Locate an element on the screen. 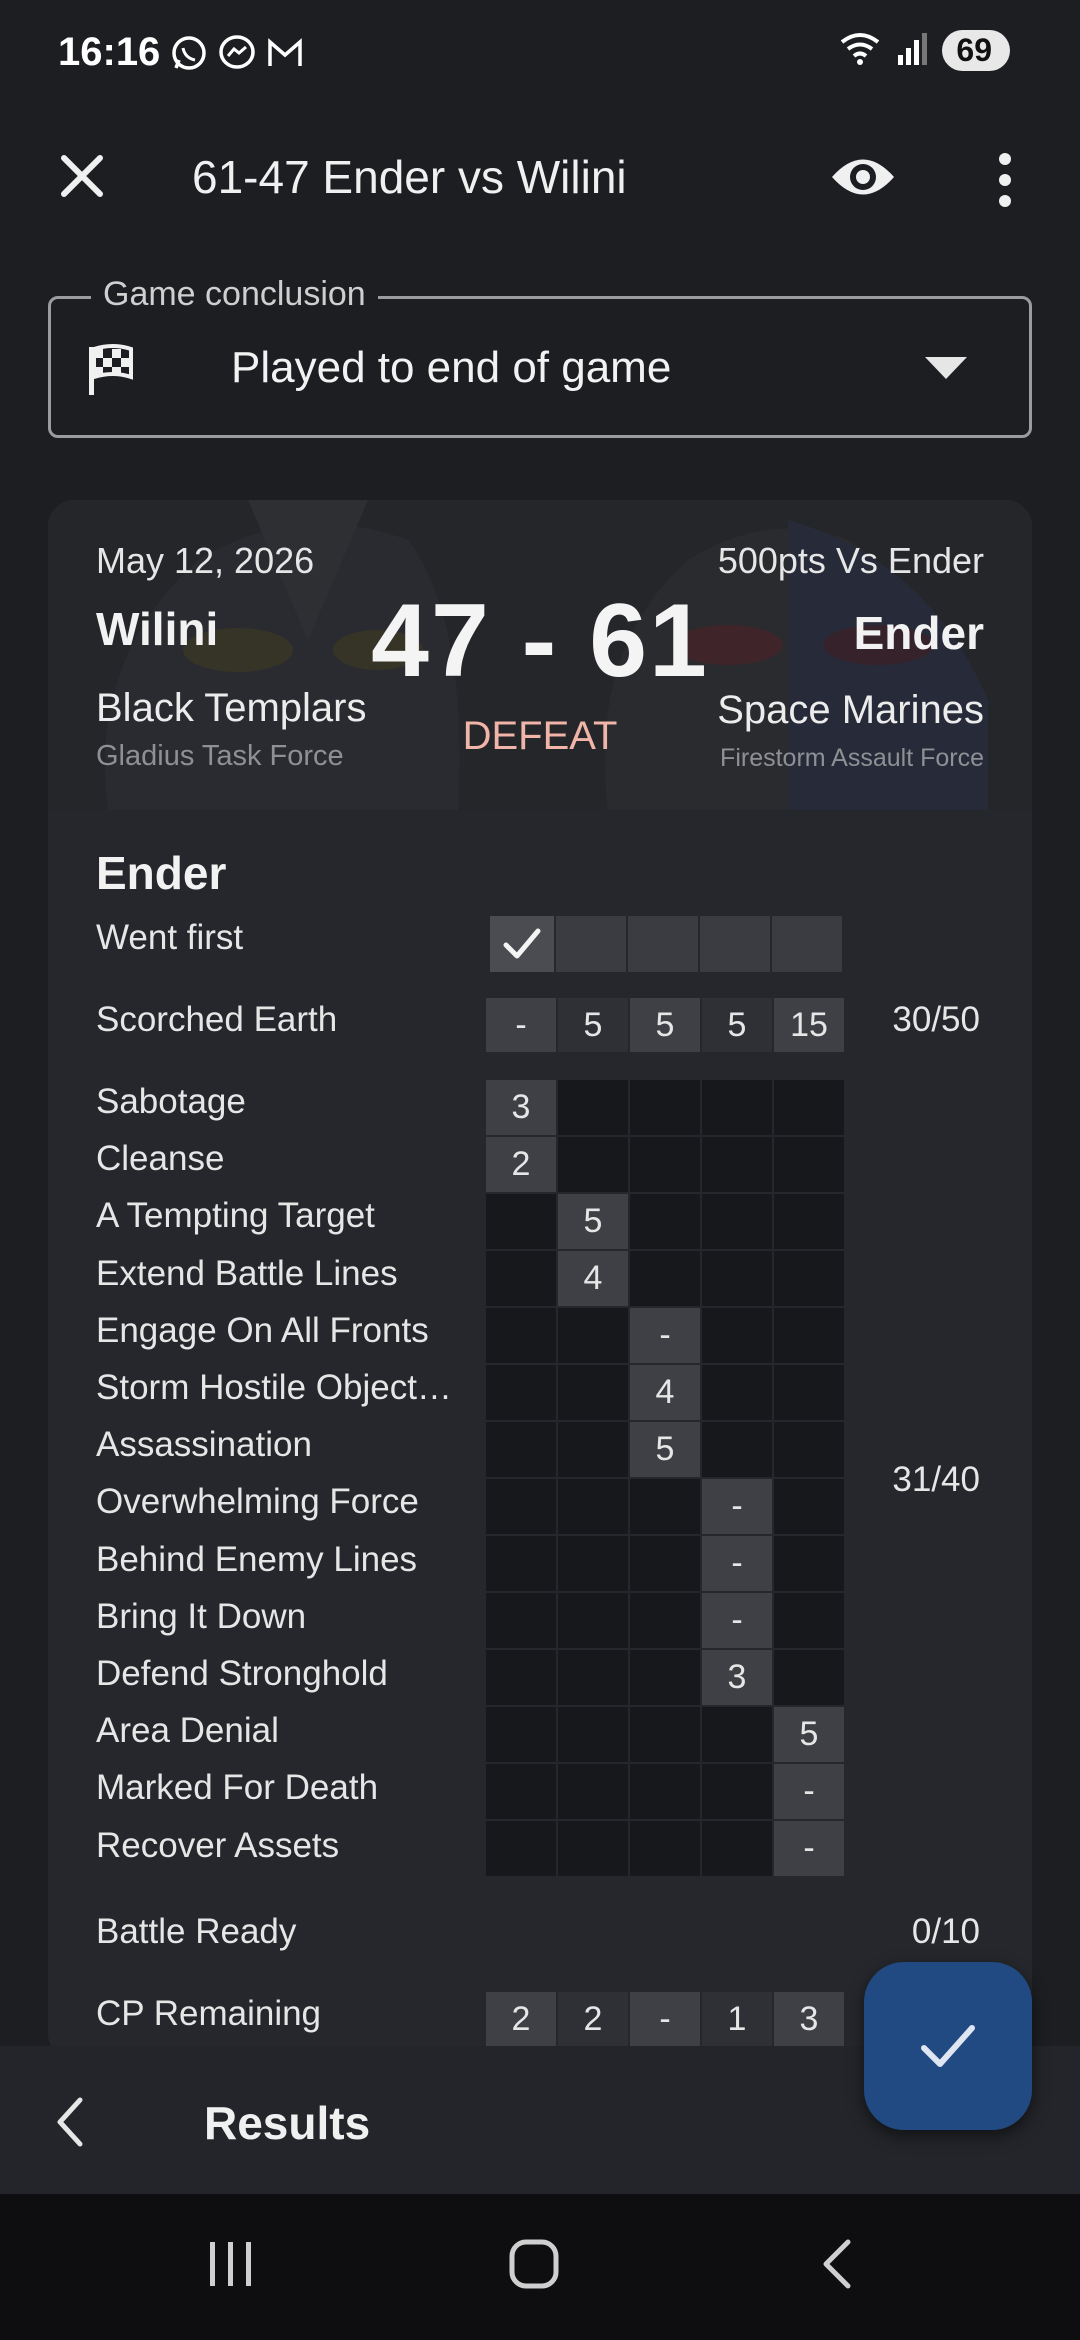 The width and height of the screenshot is (1080, 2340). confirm-button is located at coordinates (948, 2046).